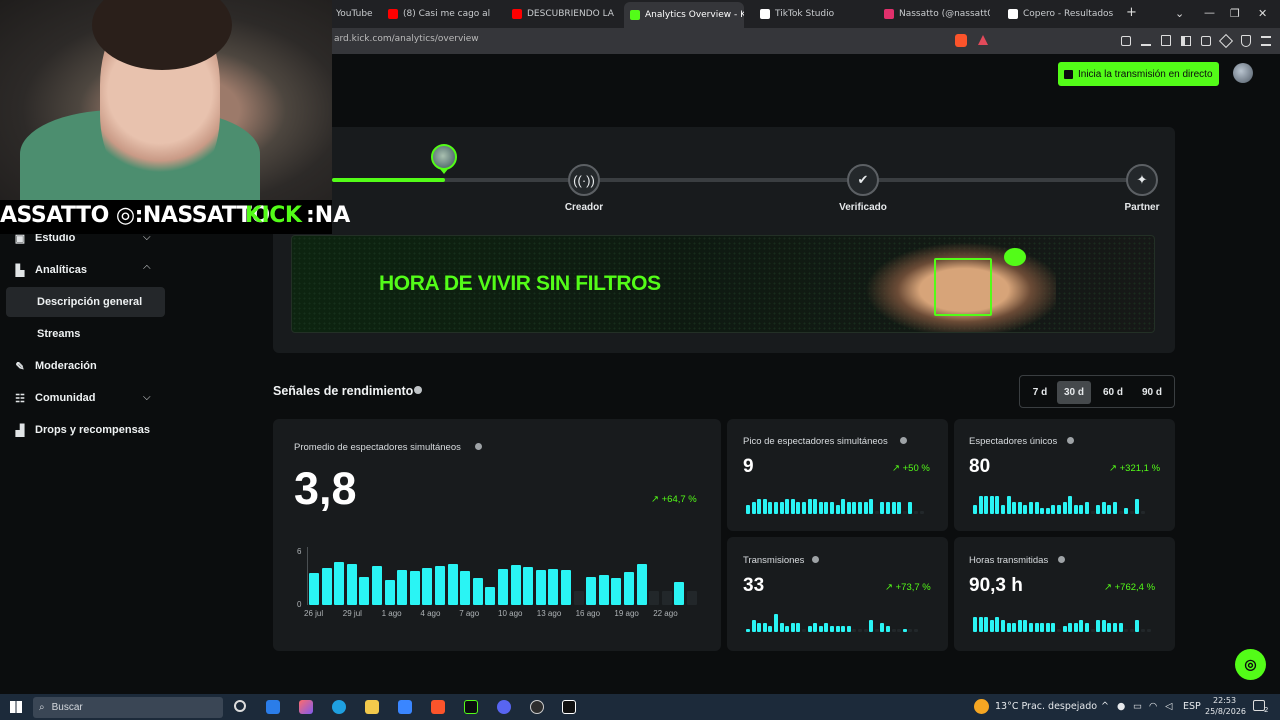 The height and width of the screenshot is (720, 1280). I want to click on tray-overflow-icon: ^, so click(1105, 706).